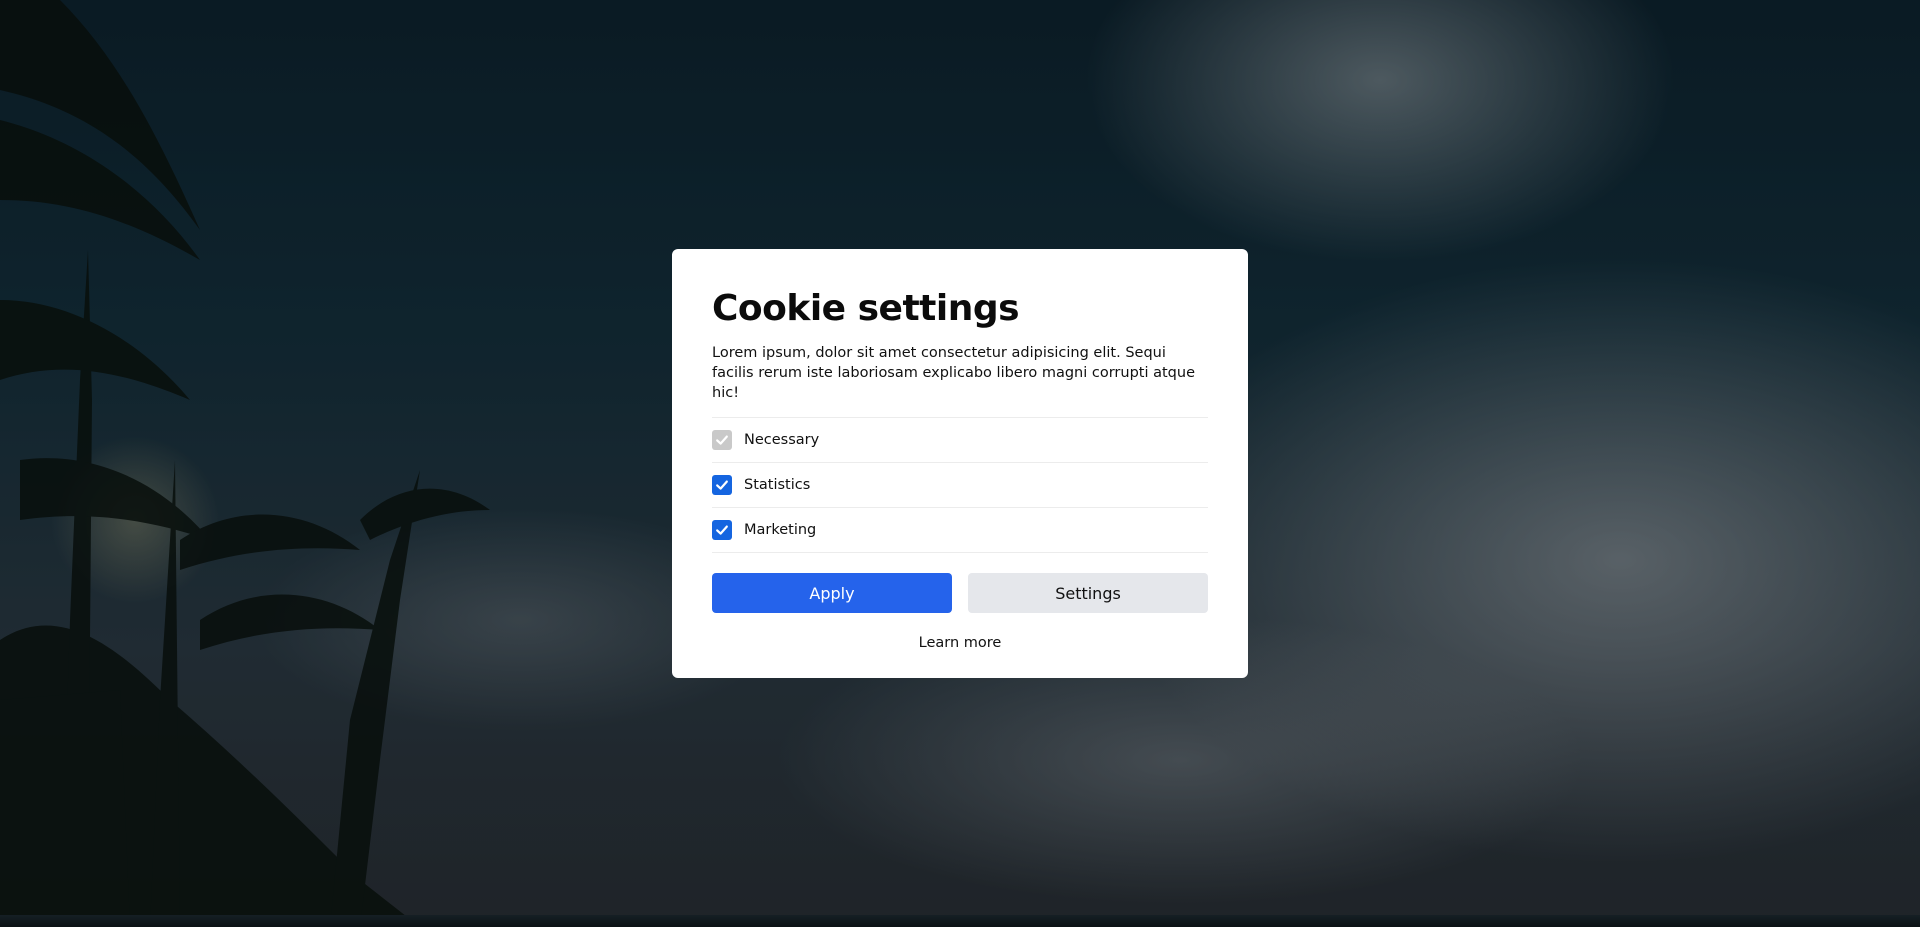  I want to click on option-statistics: Statistics, so click(960, 485).